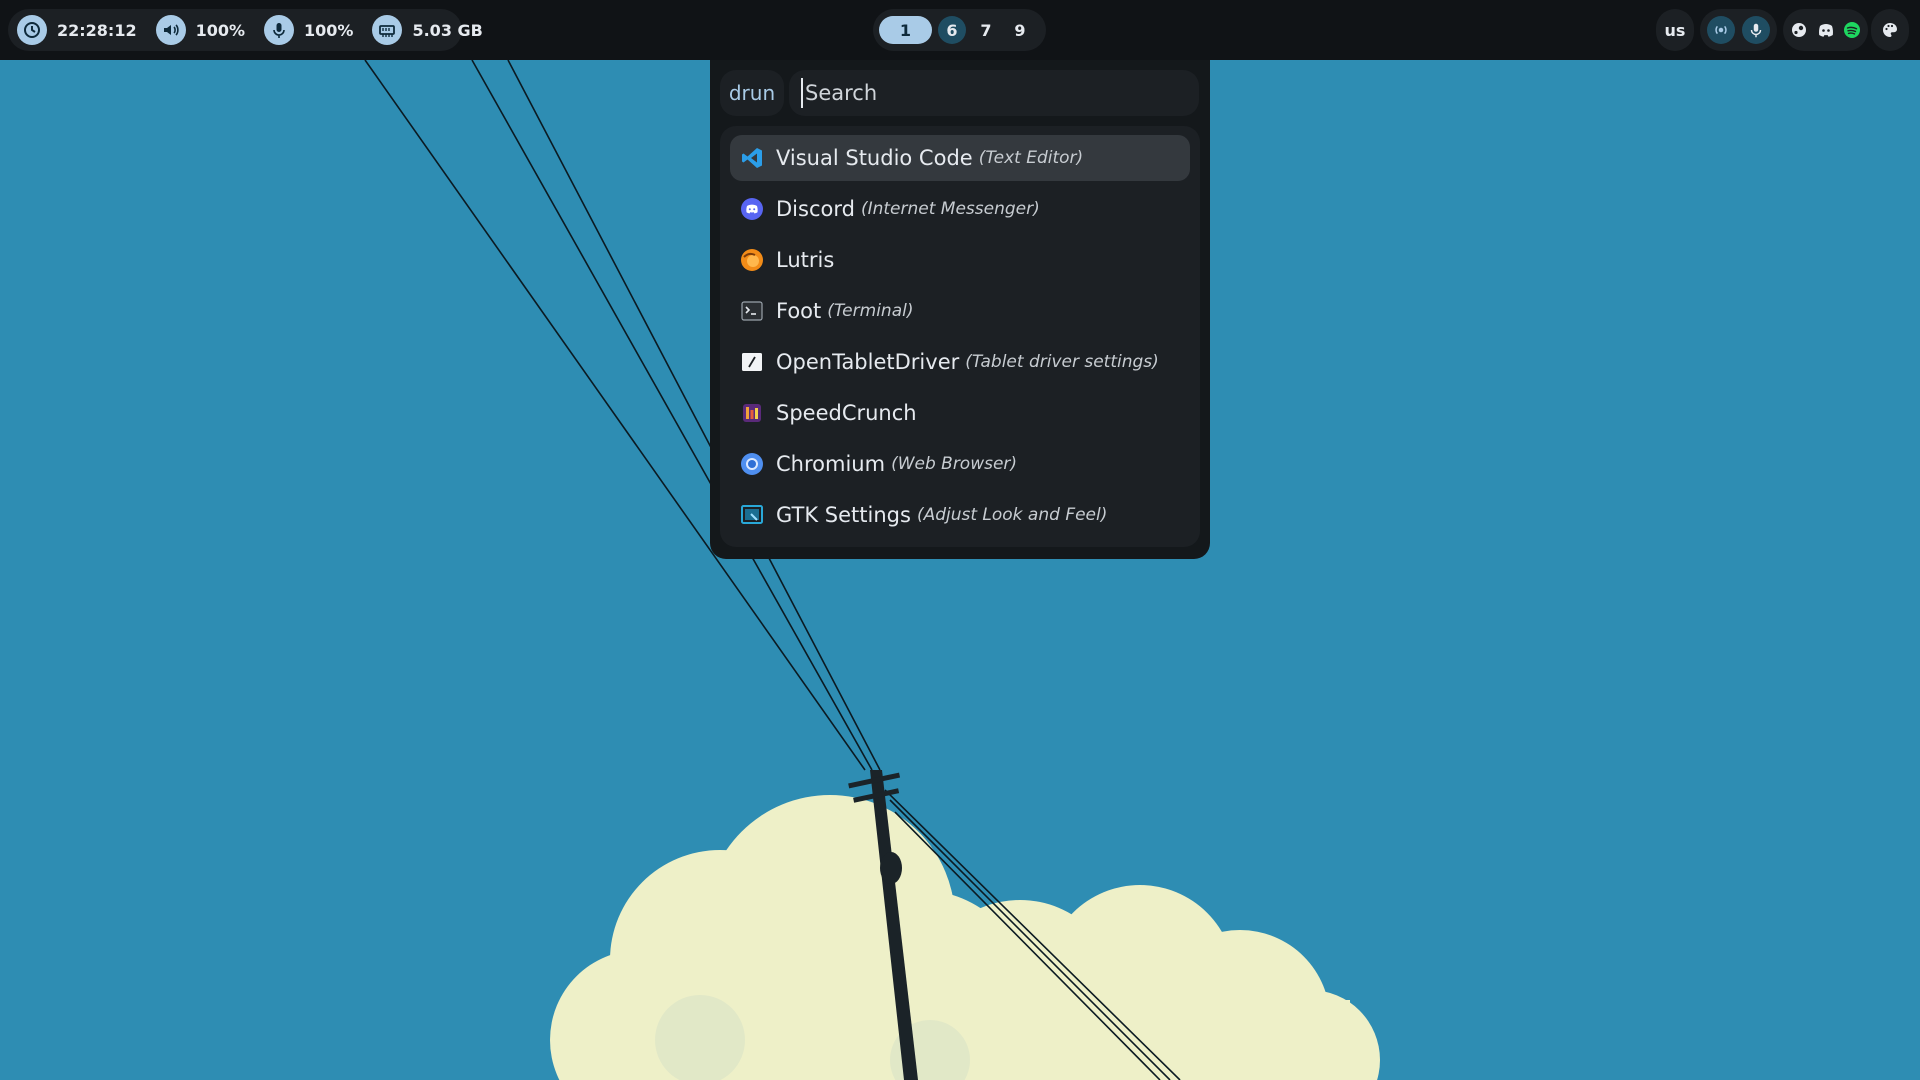 The image size is (1920, 1080). I want to click on item-name: Visual Studio Code, so click(874, 158).